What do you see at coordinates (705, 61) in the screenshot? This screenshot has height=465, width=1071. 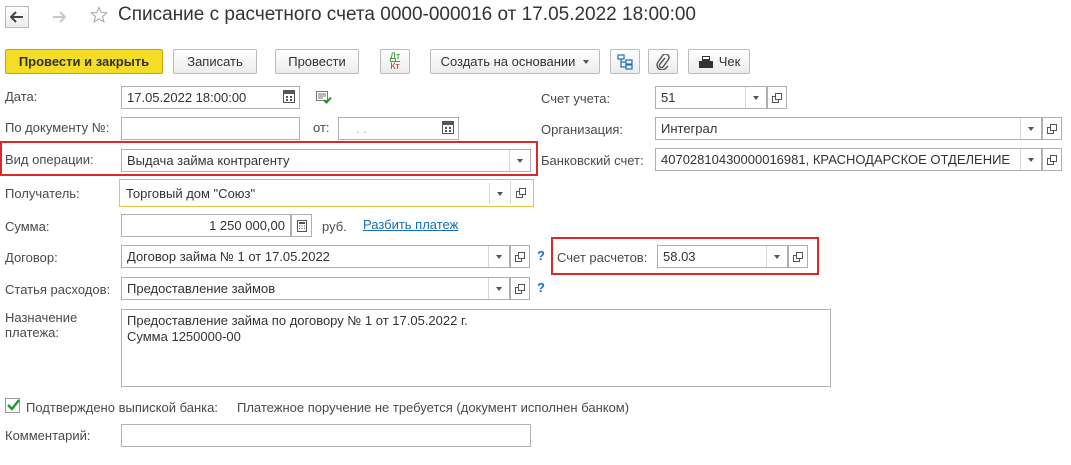 I see `cash-register-icon` at bounding box center [705, 61].